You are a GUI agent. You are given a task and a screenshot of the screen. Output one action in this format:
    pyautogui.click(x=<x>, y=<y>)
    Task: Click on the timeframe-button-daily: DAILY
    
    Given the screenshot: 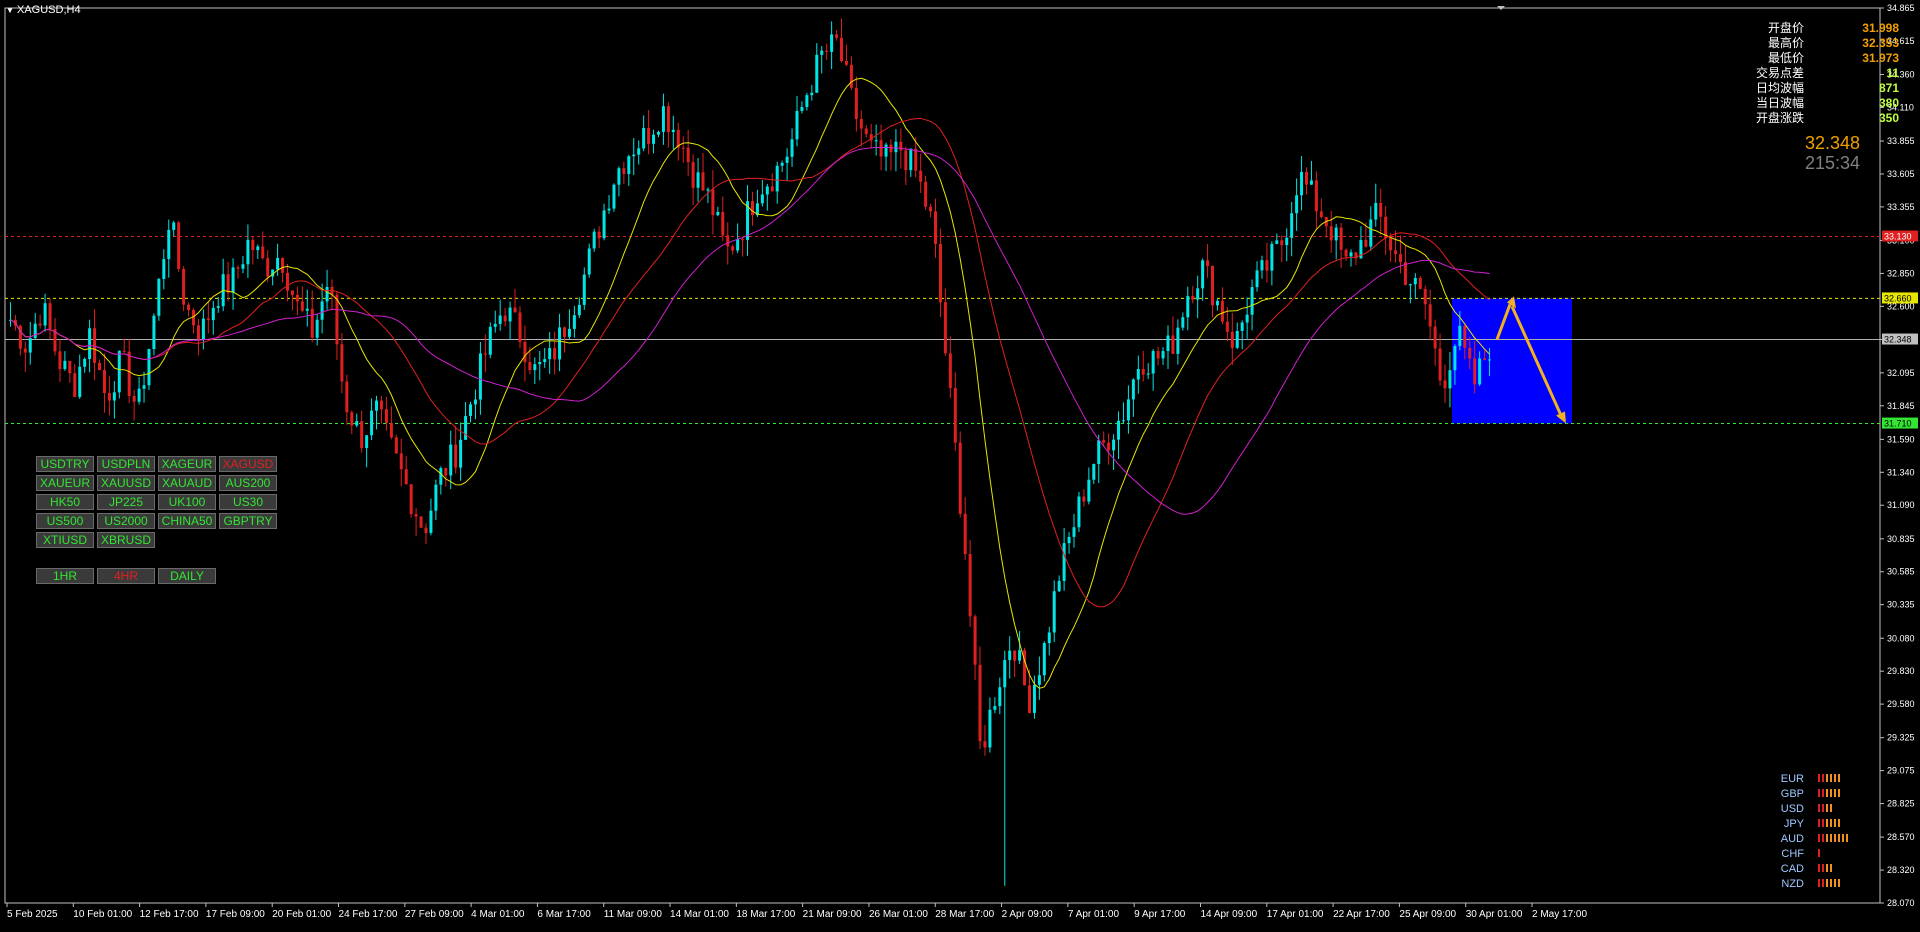 What is the action you would take?
    pyautogui.click(x=187, y=576)
    